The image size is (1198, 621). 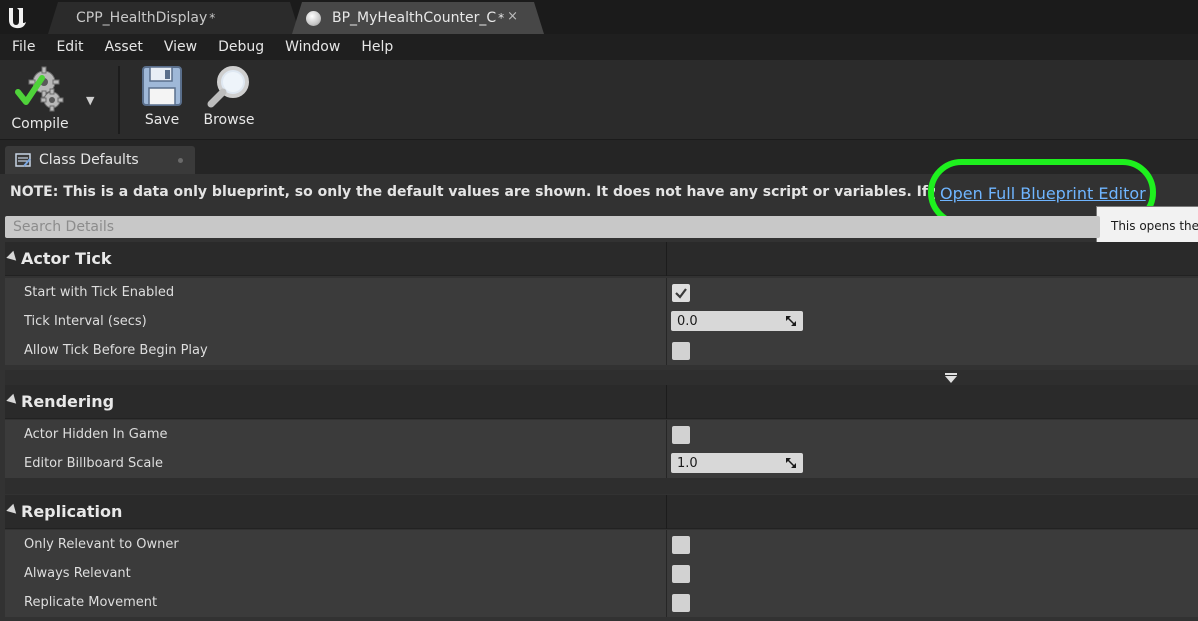 What do you see at coordinates (72, 511) in the screenshot?
I see `category-title: Replication` at bounding box center [72, 511].